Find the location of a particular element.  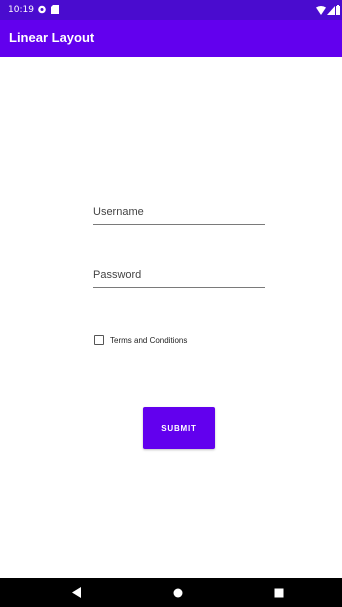

back-icon is located at coordinates (76, 592).